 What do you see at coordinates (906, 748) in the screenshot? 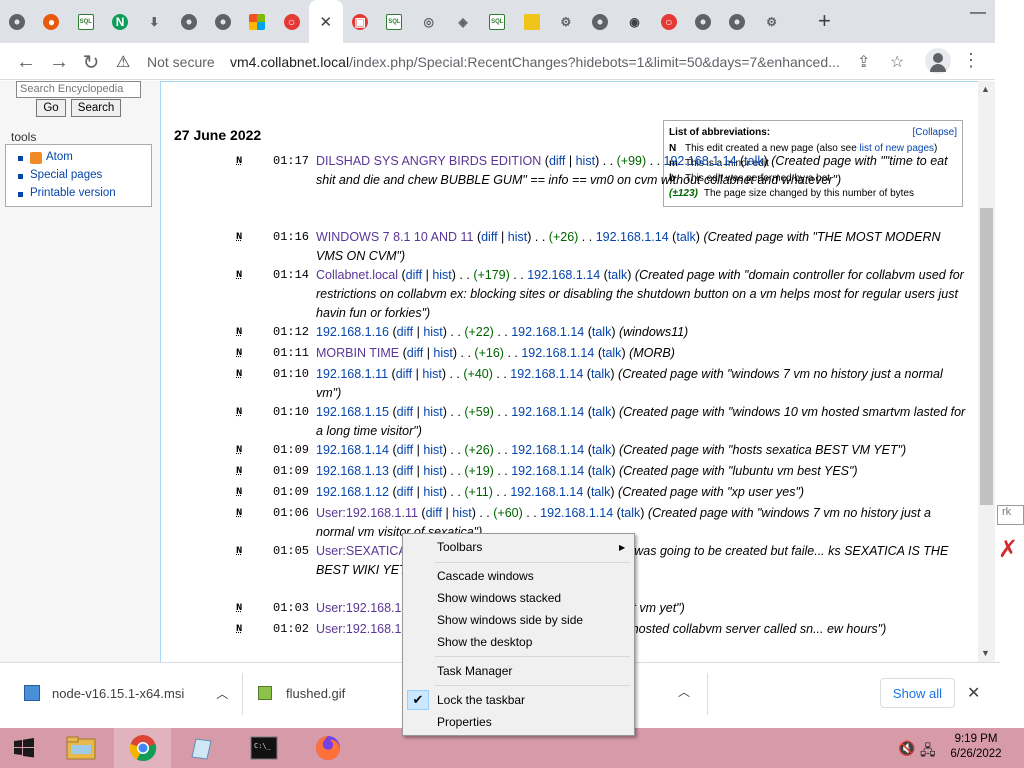
I see `volume-muted-icon: 🔇` at bounding box center [906, 748].